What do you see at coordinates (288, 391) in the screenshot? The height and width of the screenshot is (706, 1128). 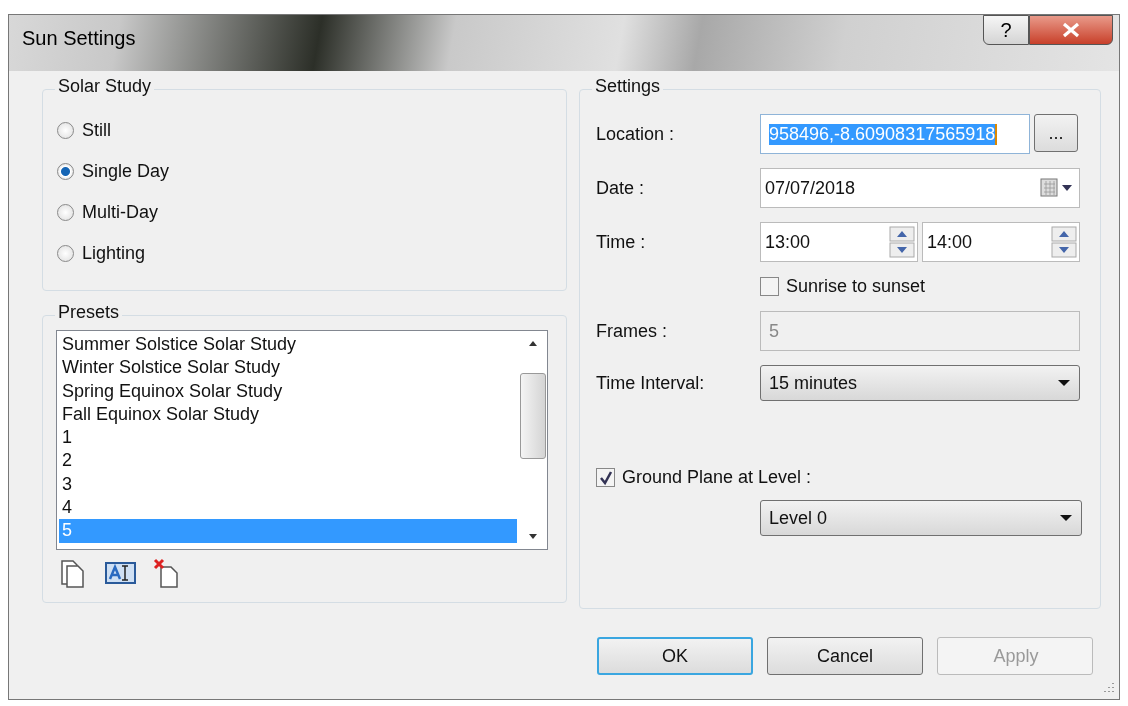 I see `list-item: Spring Equinox Solar Study` at bounding box center [288, 391].